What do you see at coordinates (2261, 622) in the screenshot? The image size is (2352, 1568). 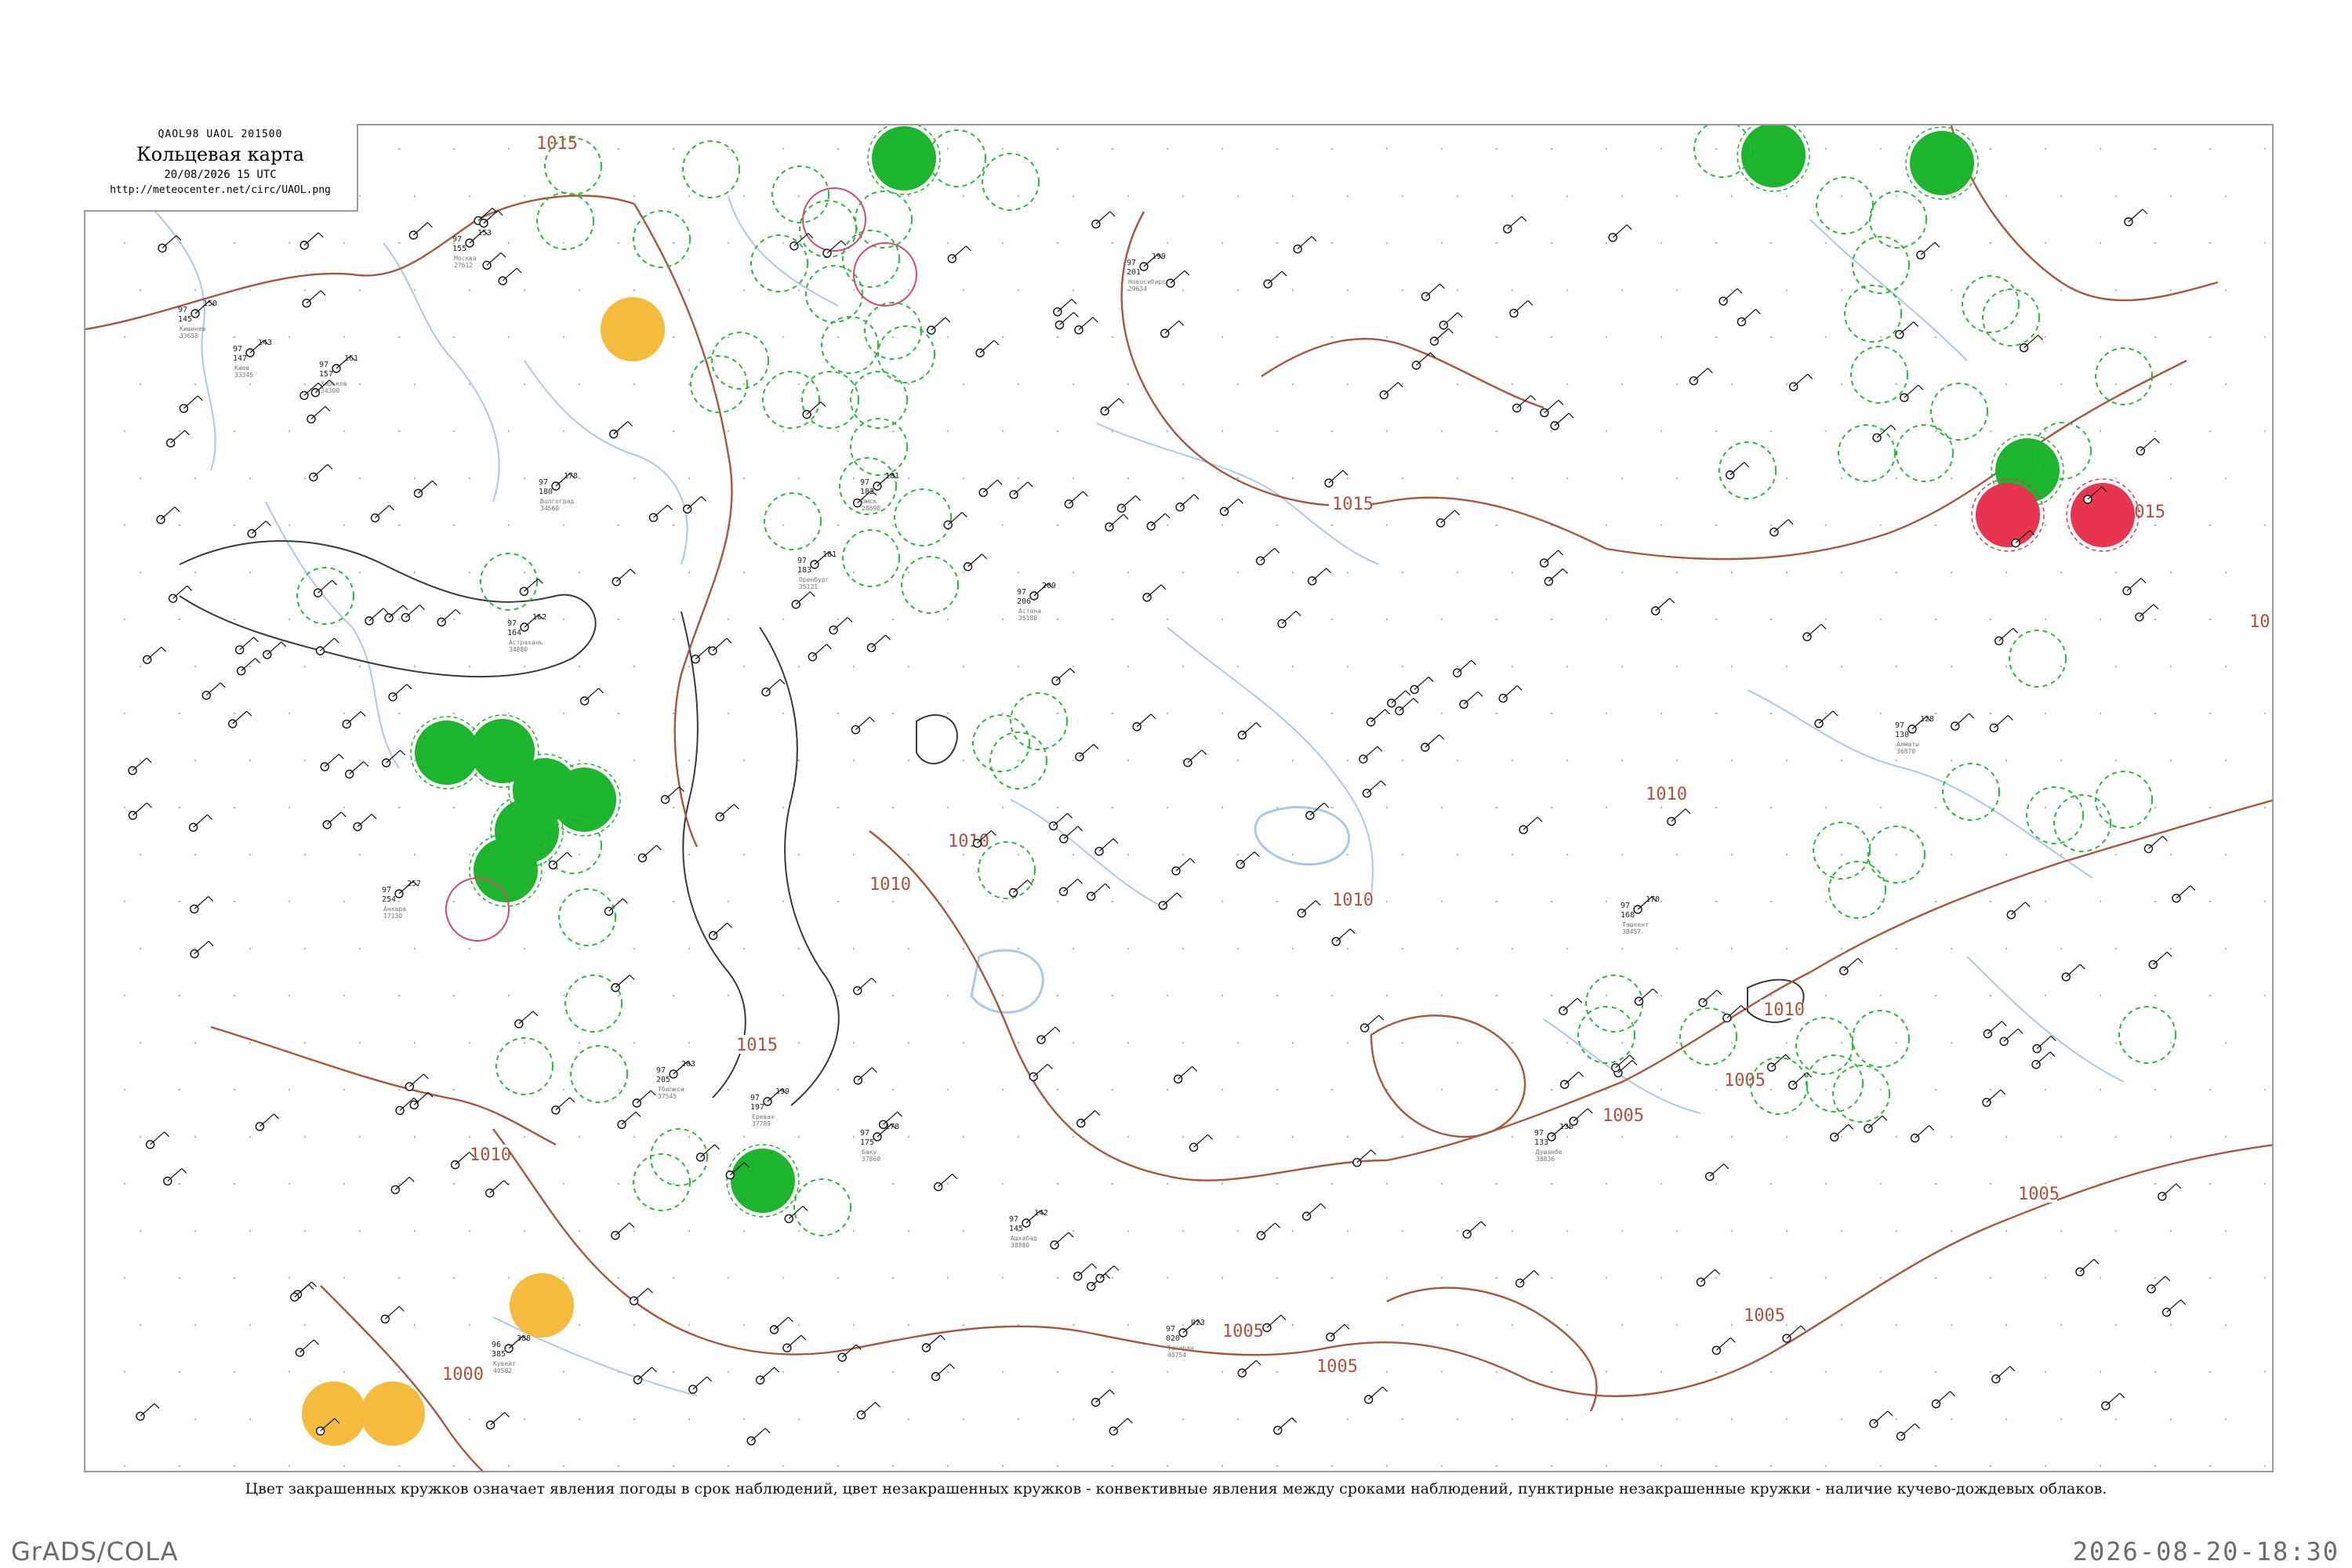 I see `isobar-label: 1015` at bounding box center [2261, 622].